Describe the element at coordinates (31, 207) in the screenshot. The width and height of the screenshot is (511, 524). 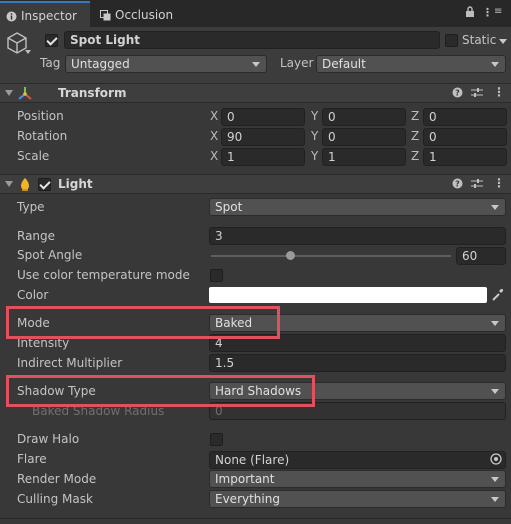
I see `type-label: Type` at that location.